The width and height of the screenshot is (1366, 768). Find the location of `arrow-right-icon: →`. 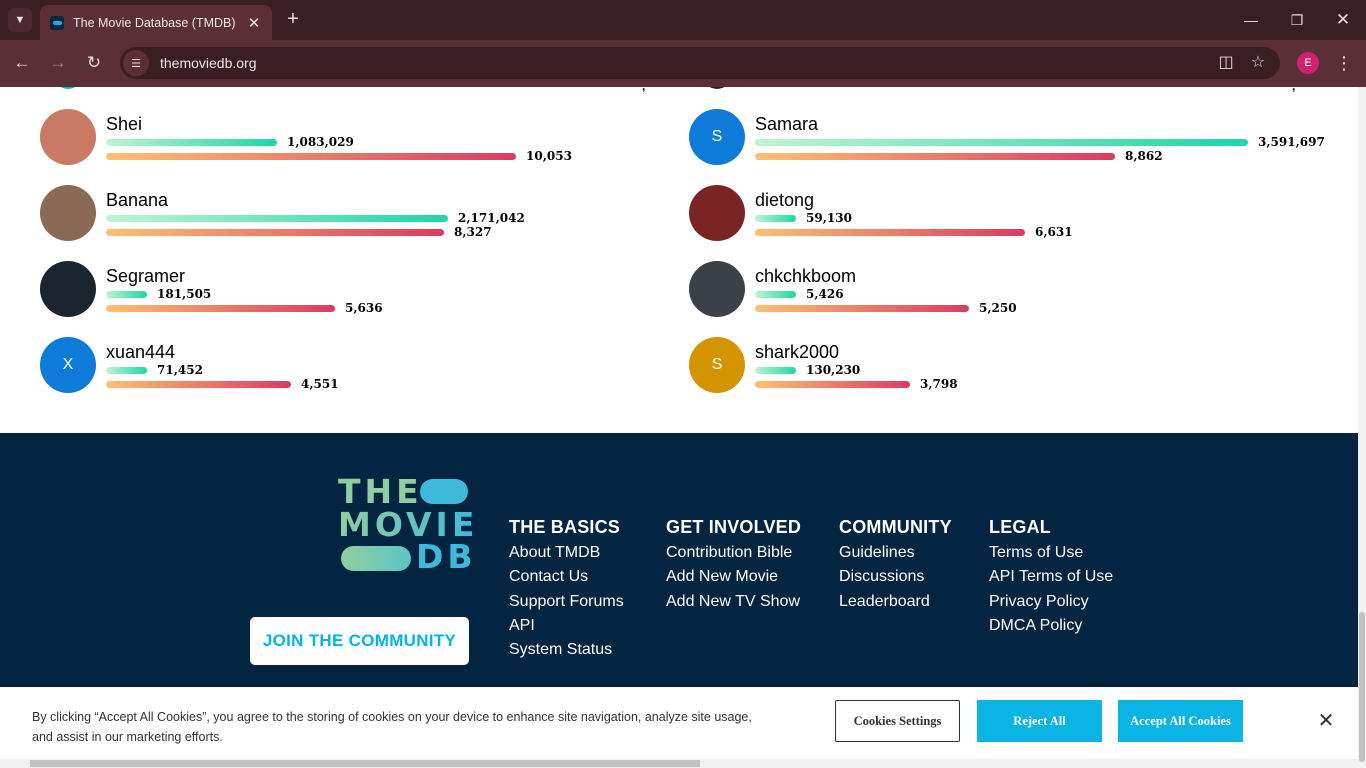

arrow-right-icon: → is located at coordinates (58, 63).